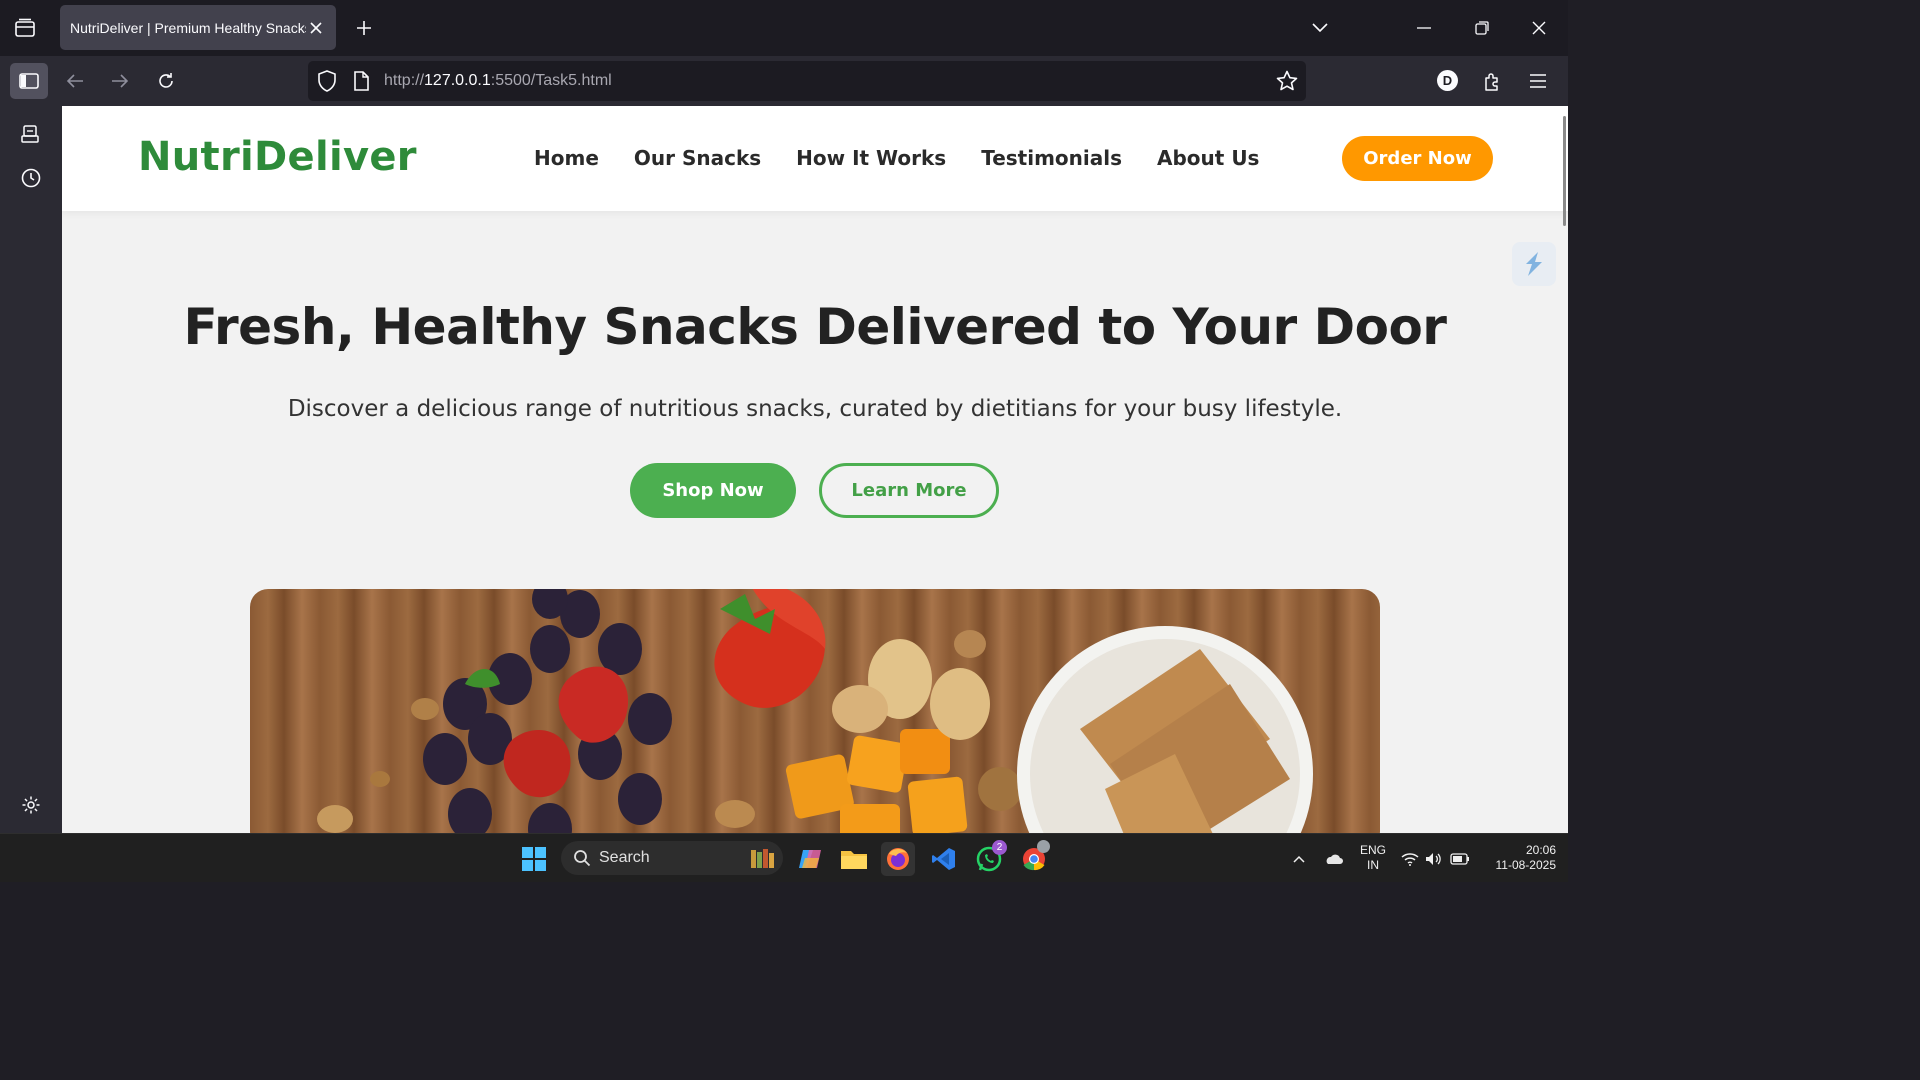  Describe the element at coordinates (999, 847) in the screenshot. I see `whatsapp-notification-badge: 2` at that location.